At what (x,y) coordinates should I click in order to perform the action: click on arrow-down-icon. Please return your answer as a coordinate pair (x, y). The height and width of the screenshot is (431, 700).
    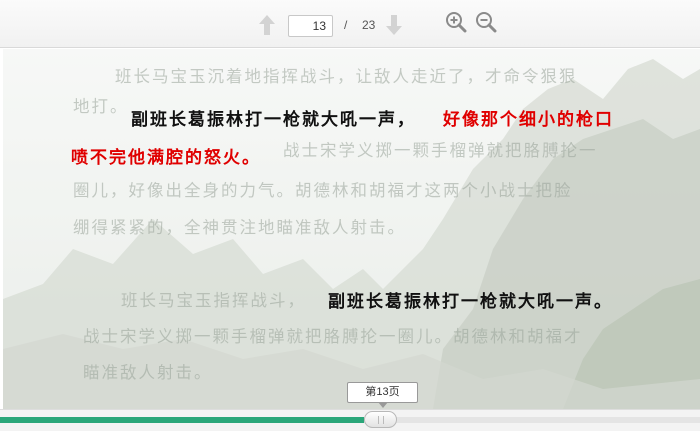
    Looking at the image, I should click on (394, 25).